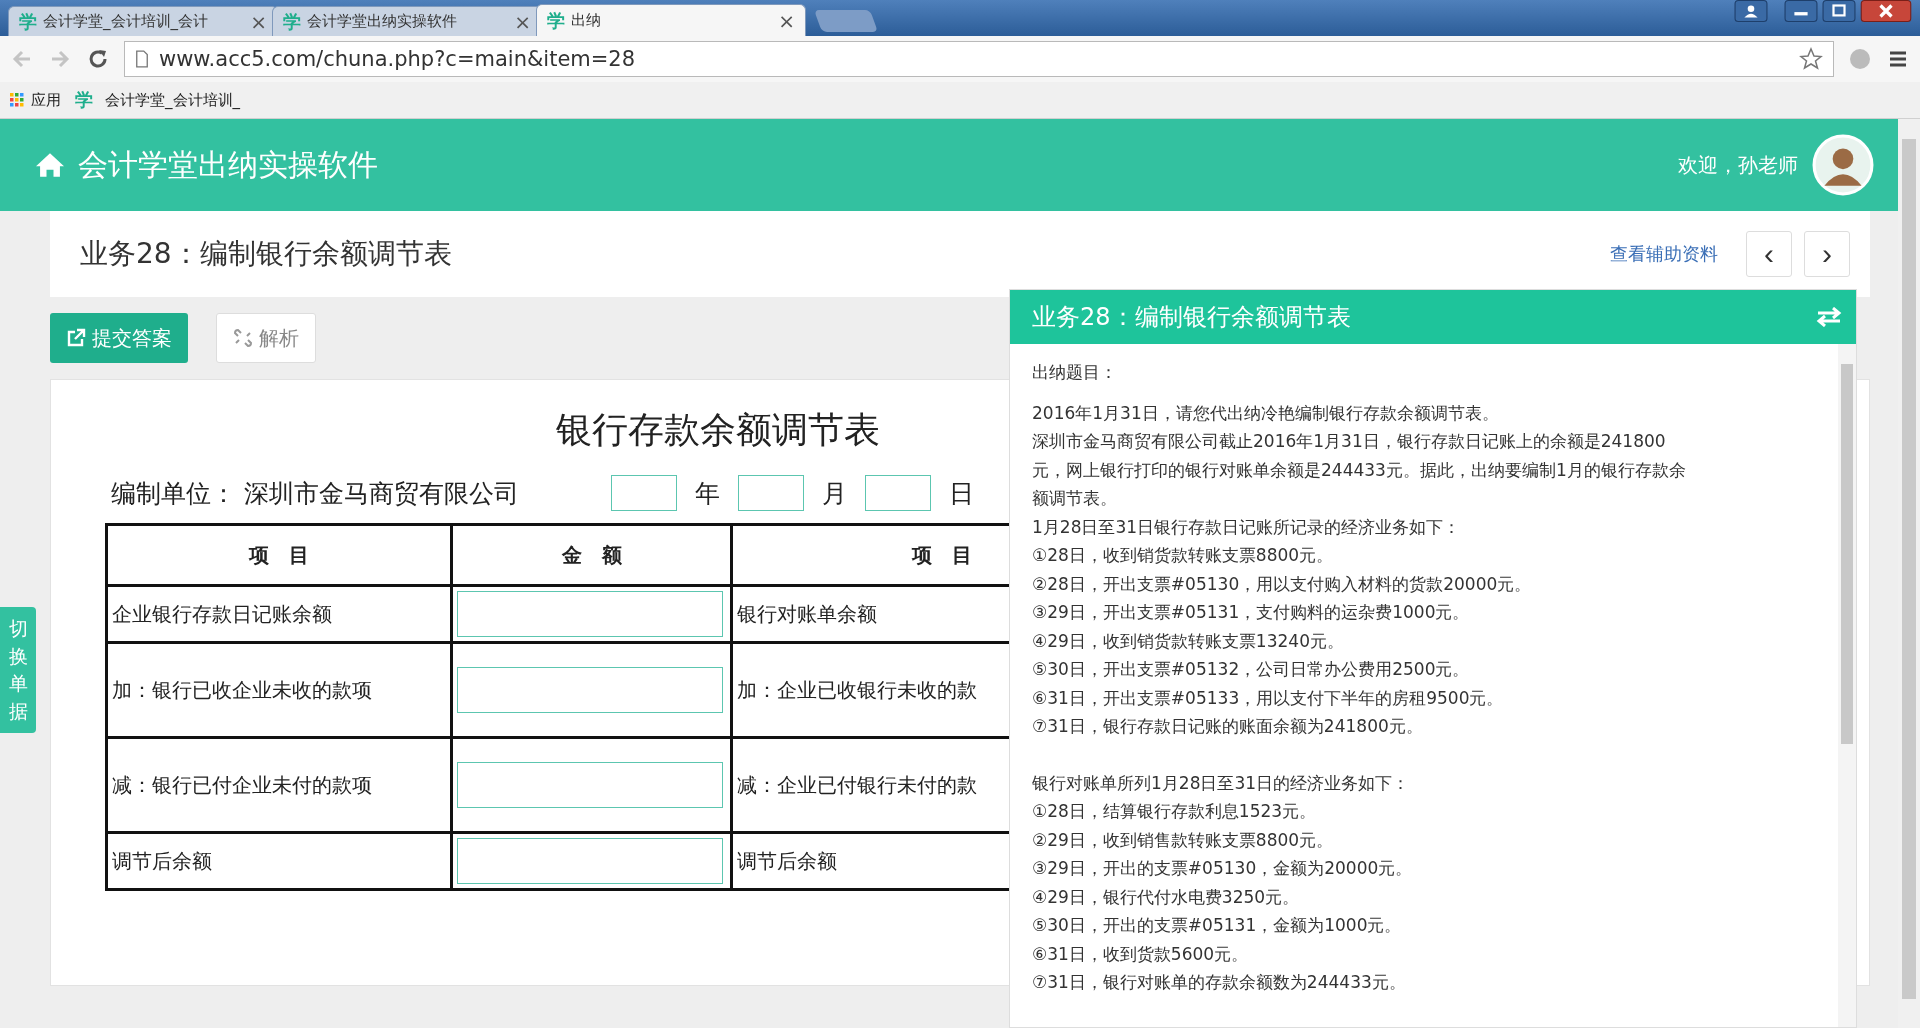  I want to click on tab-title: 会计学堂_会计培训_会计, so click(126, 21).